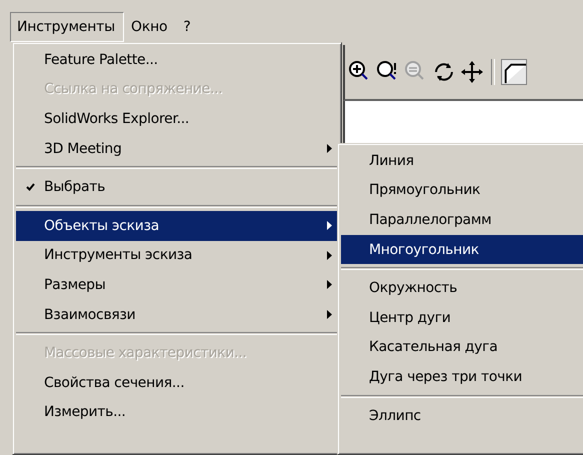 The height and width of the screenshot is (455, 583). What do you see at coordinates (177, 315) in the screenshot?
I see `menu-item: Взаимосвязи` at bounding box center [177, 315].